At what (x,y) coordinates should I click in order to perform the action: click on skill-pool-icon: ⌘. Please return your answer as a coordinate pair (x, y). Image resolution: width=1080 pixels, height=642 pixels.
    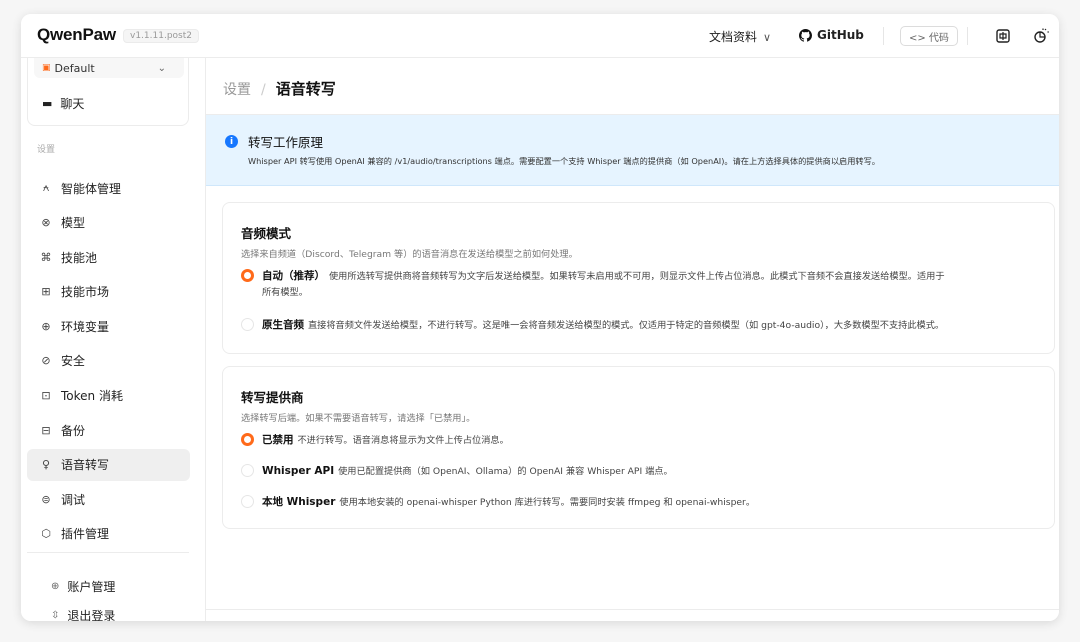
    Looking at the image, I should click on (46, 257).